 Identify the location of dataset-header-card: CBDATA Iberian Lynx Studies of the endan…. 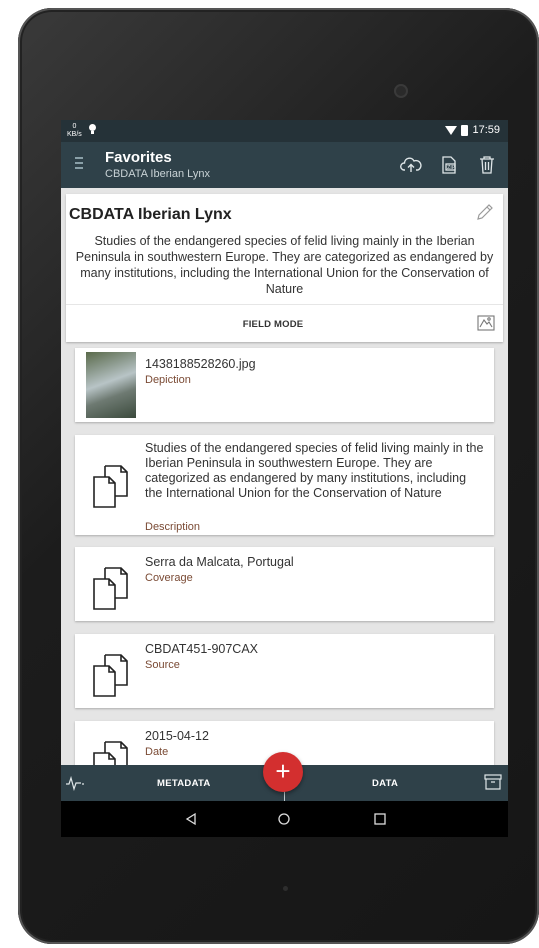
(284, 268).